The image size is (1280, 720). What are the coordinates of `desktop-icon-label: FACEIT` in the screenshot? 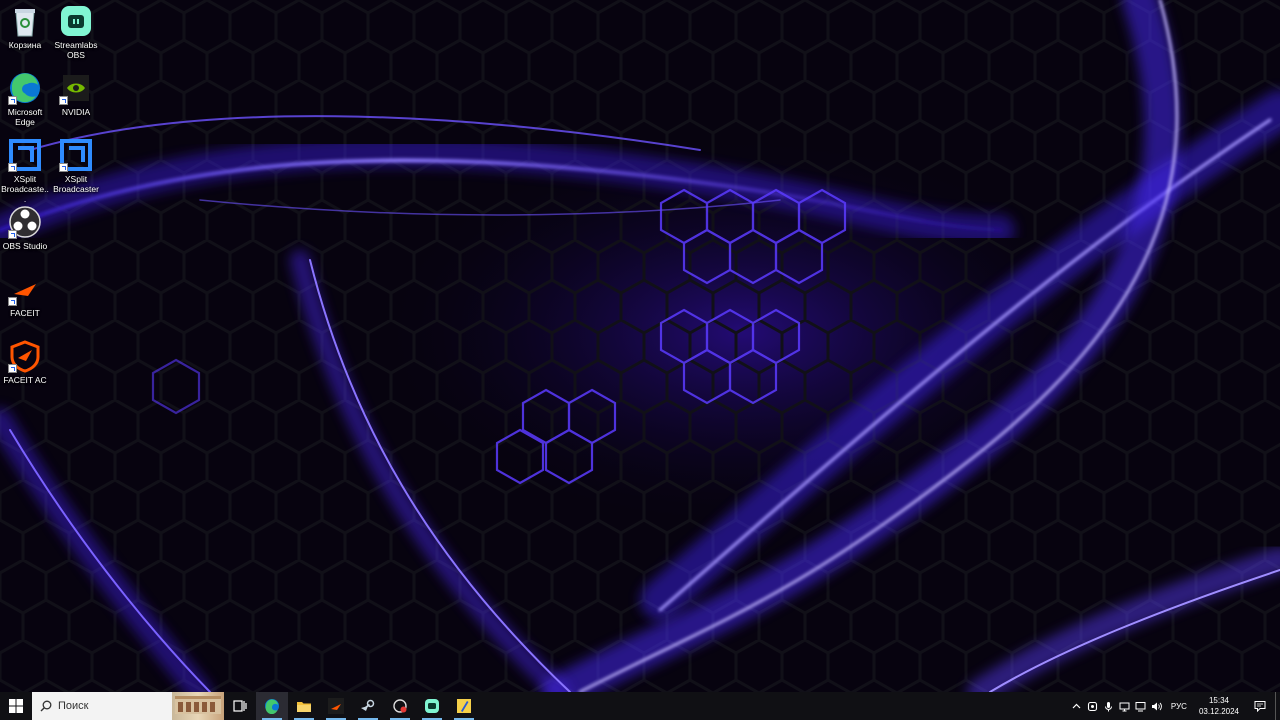 It's located at (25, 313).